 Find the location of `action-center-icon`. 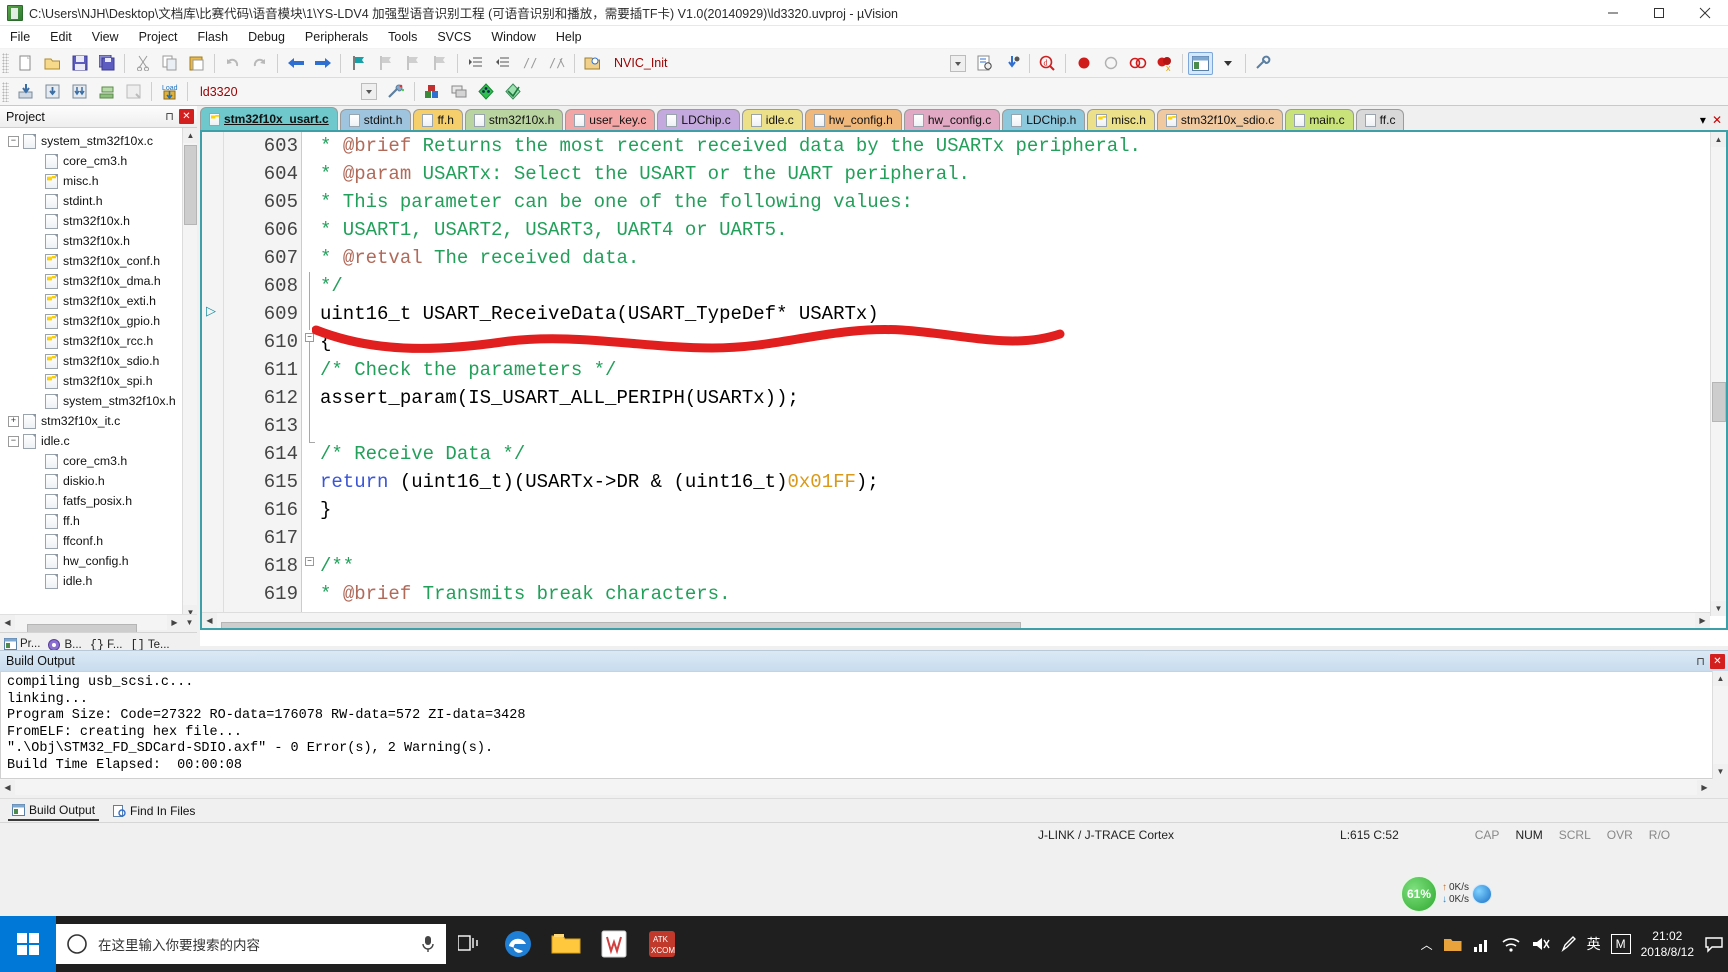

action-center-icon is located at coordinates (1714, 944).